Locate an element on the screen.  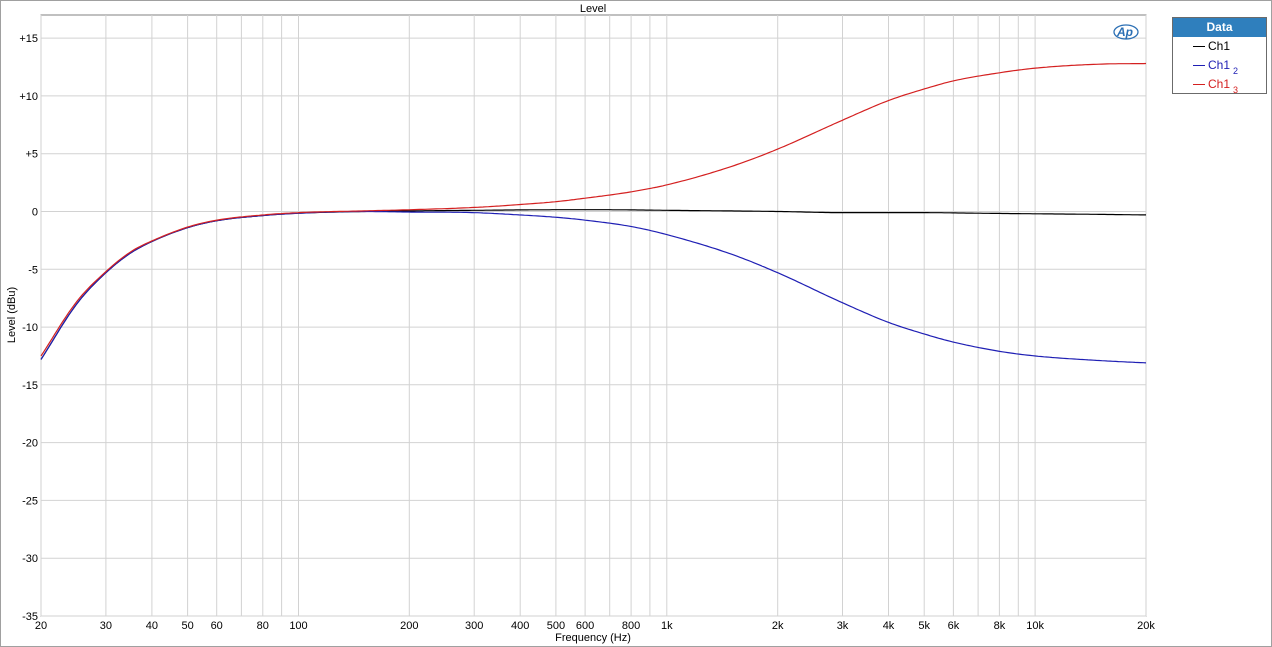
y-tick-label: 0 is located at coordinates (35, 213).